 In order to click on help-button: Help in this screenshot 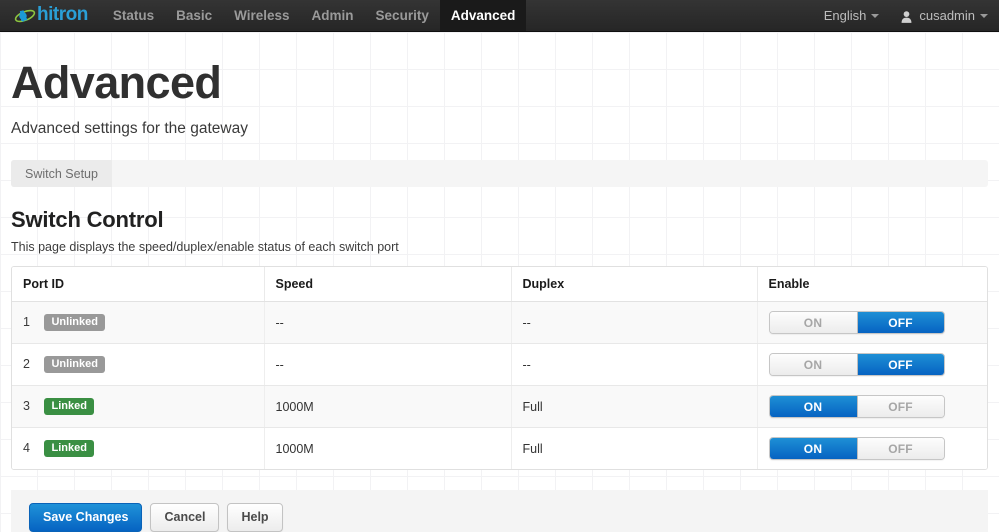, I will do `click(255, 517)`.